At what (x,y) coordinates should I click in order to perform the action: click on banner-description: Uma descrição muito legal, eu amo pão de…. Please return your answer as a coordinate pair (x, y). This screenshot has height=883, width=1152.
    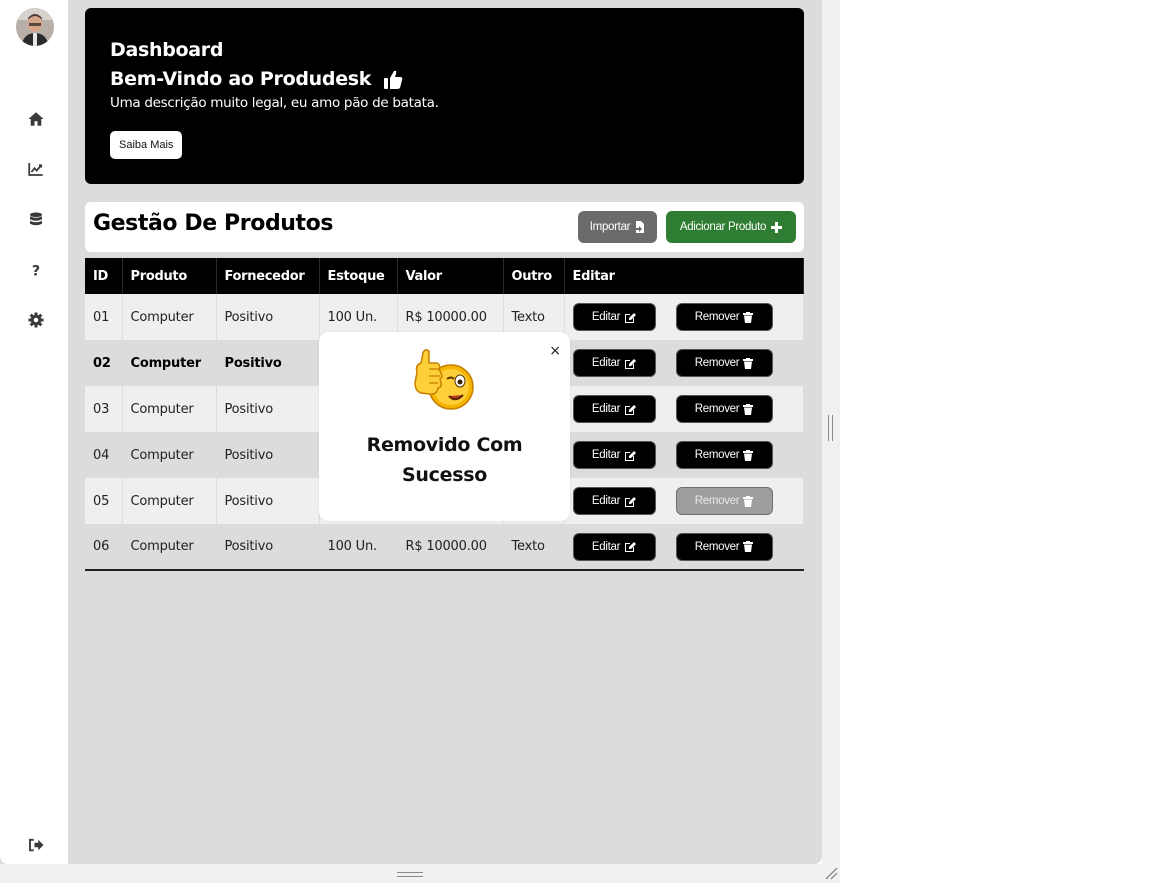
    Looking at the image, I should click on (274, 103).